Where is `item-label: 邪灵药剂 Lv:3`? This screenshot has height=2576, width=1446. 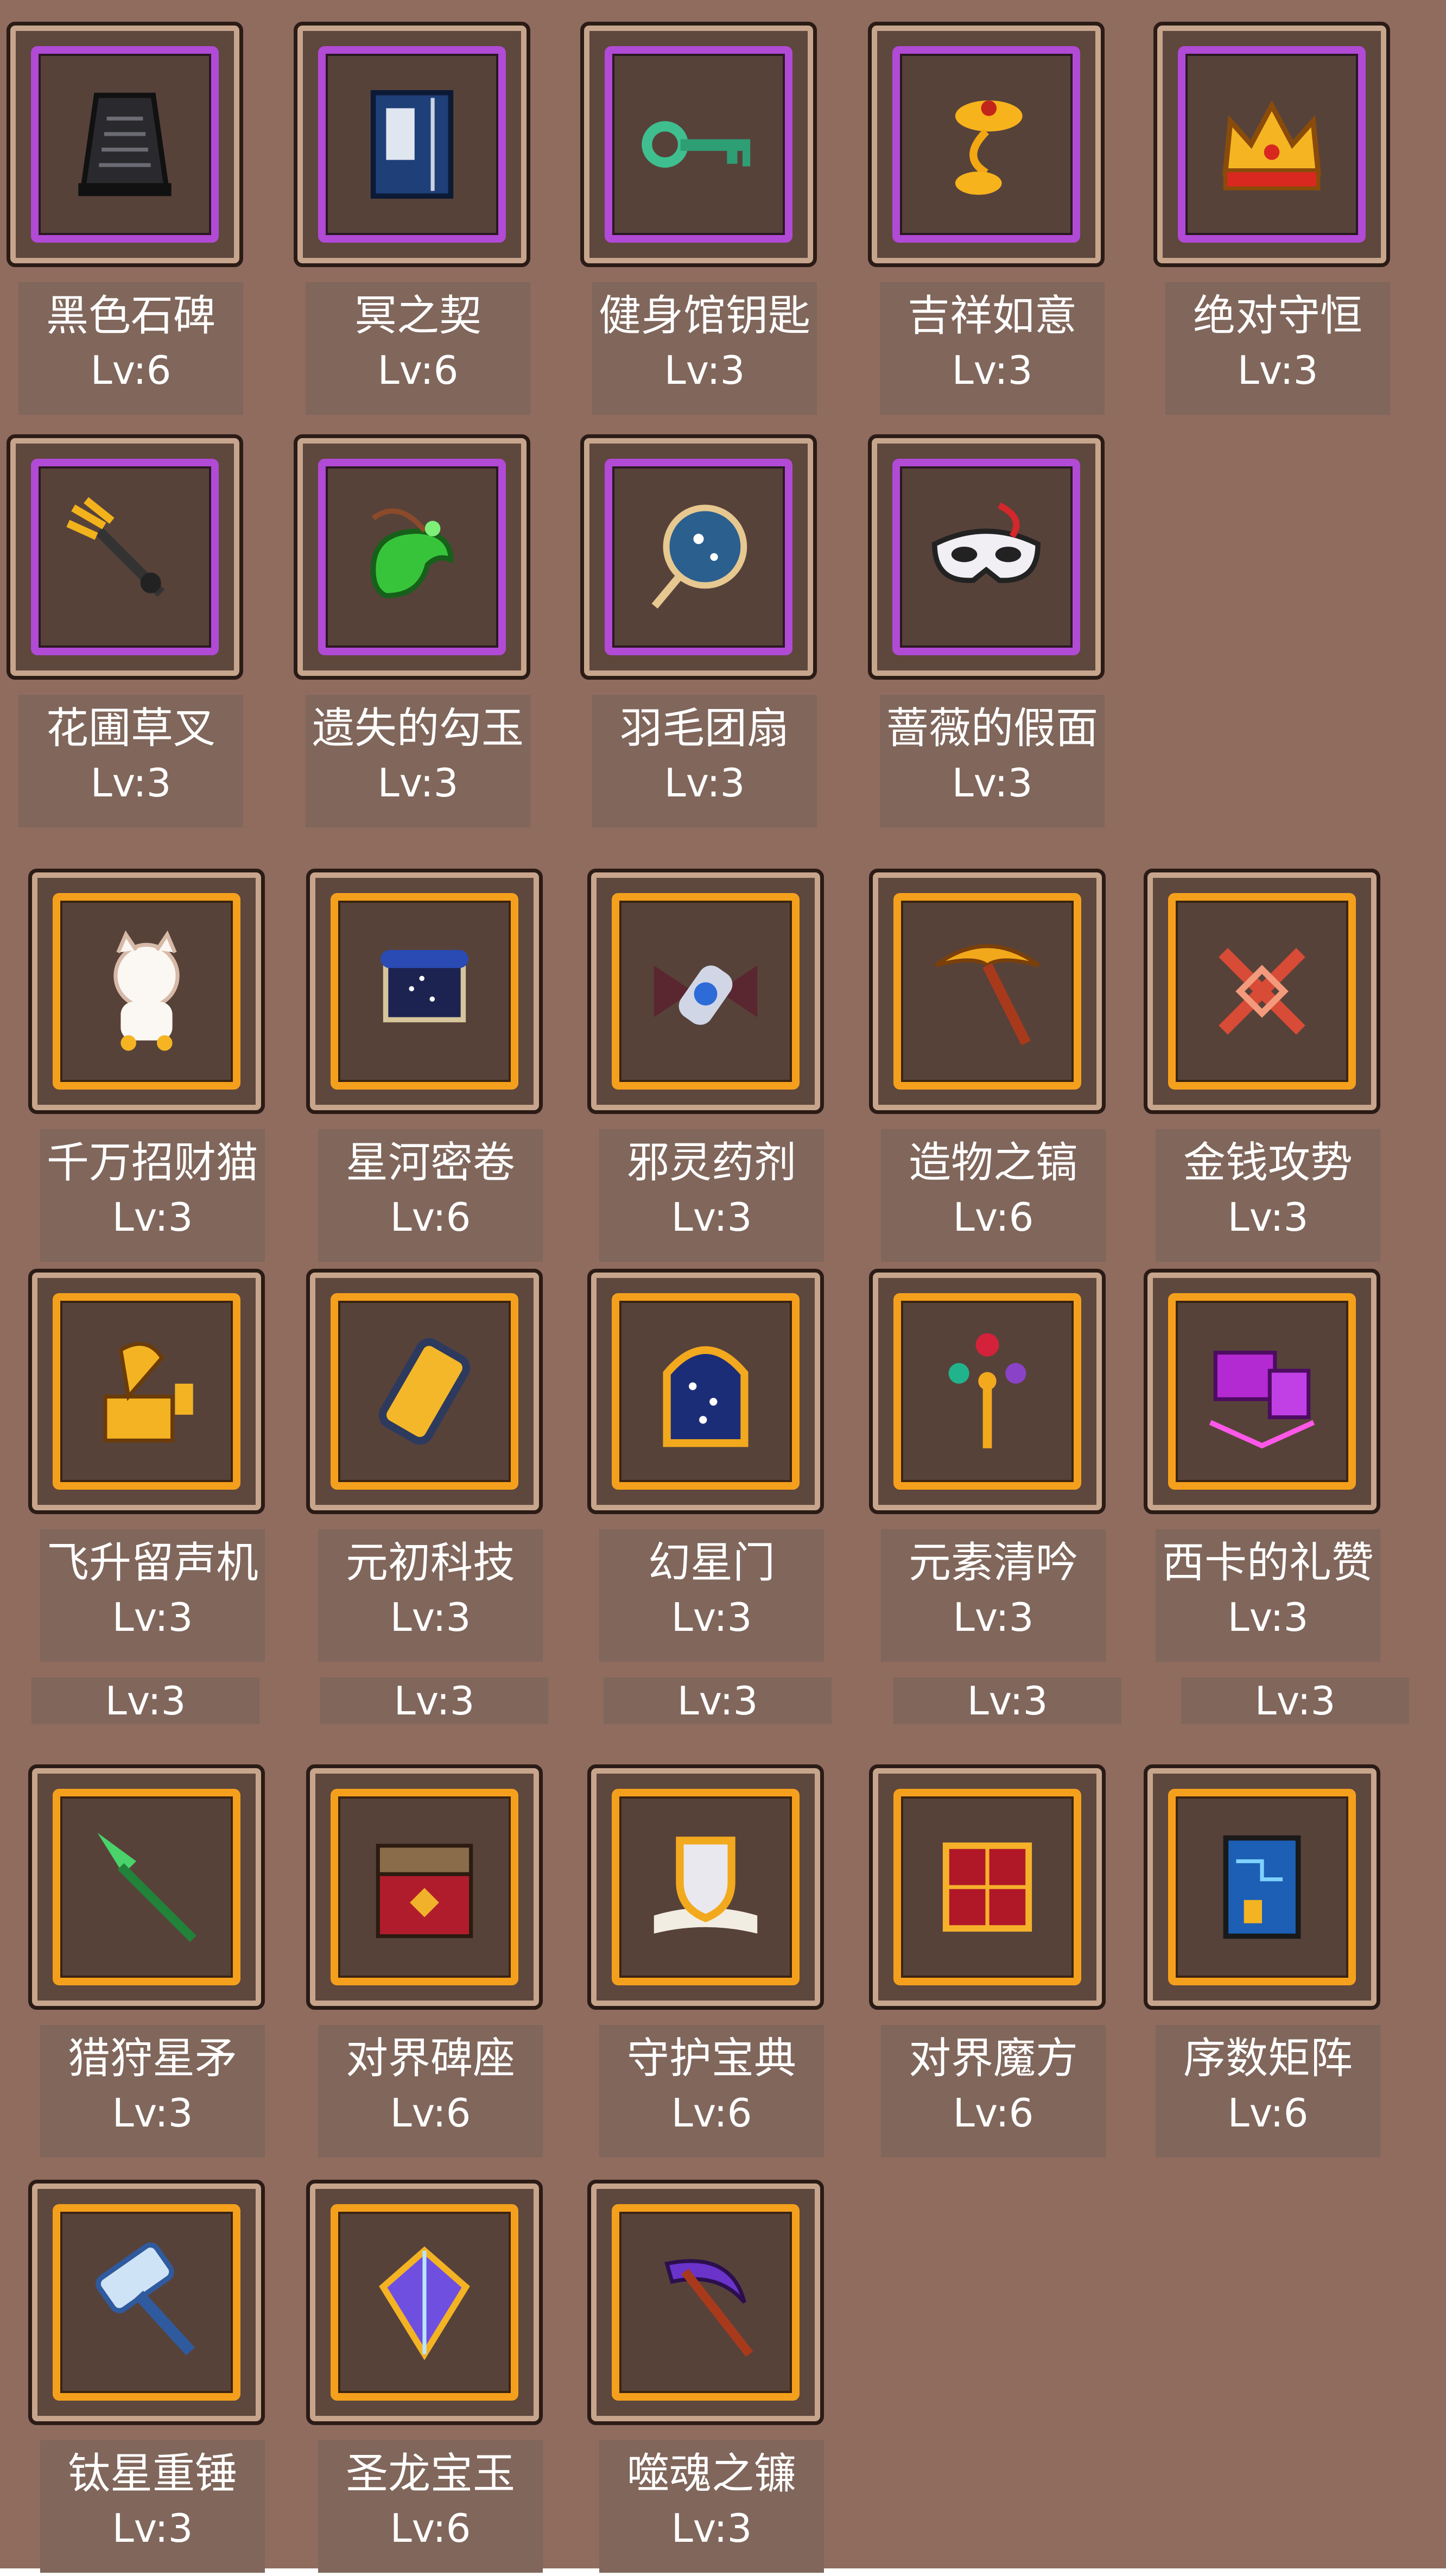 item-label: 邪灵药剂 Lv:3 is located at coordinates (711, 1195).